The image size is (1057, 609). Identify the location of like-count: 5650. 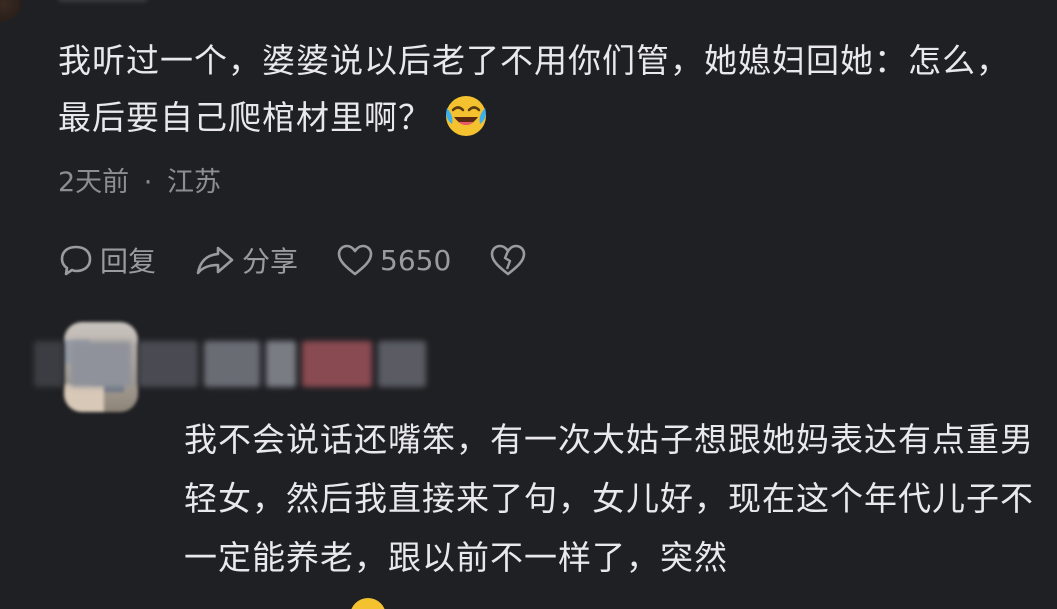
(416, 260).